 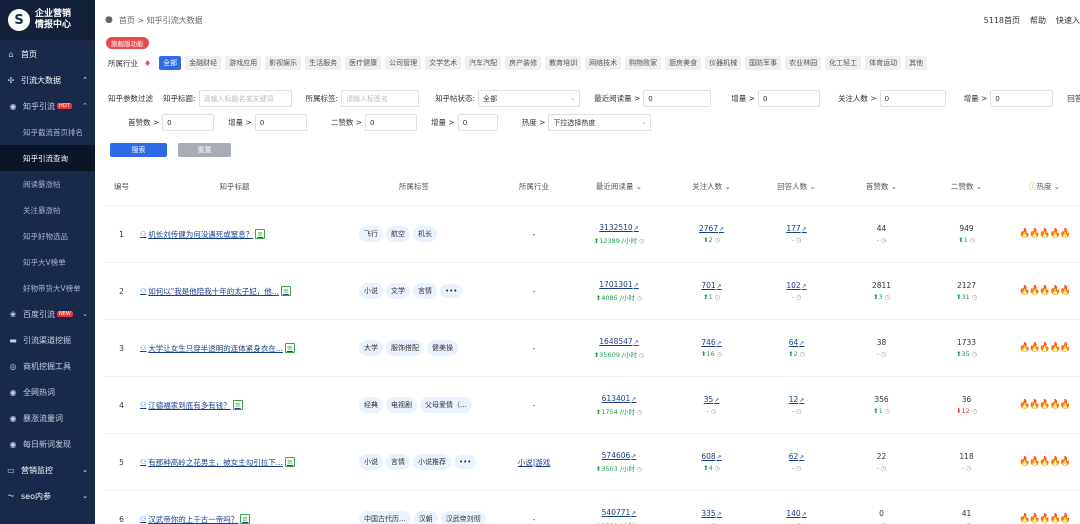 I want to click on tag-chip: 健美操, so click(x=442, y=348).